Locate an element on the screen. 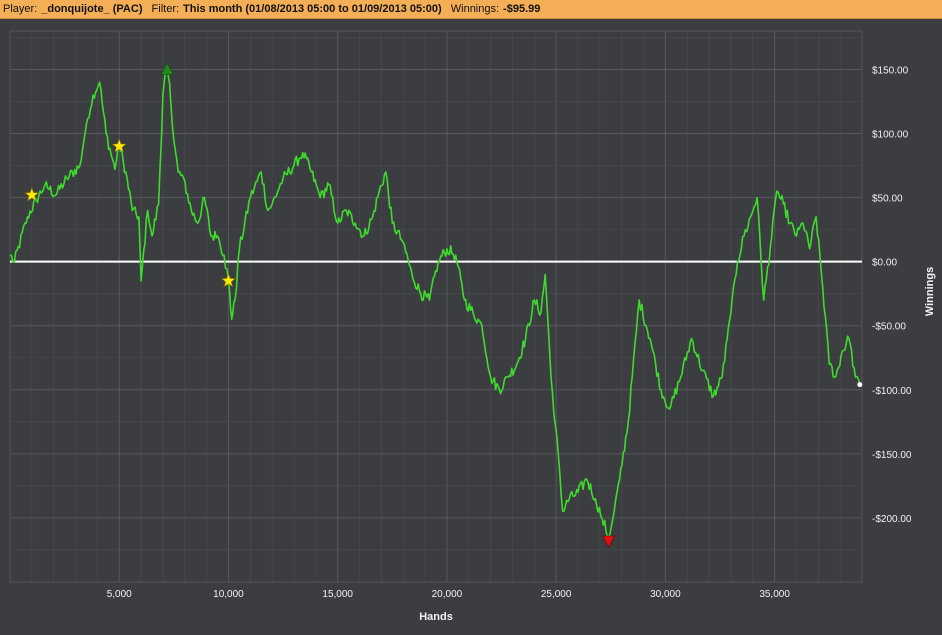 This screenshot has width=942, height=635. y-tick-label: $150.00 is located at coordinates (890, 70).